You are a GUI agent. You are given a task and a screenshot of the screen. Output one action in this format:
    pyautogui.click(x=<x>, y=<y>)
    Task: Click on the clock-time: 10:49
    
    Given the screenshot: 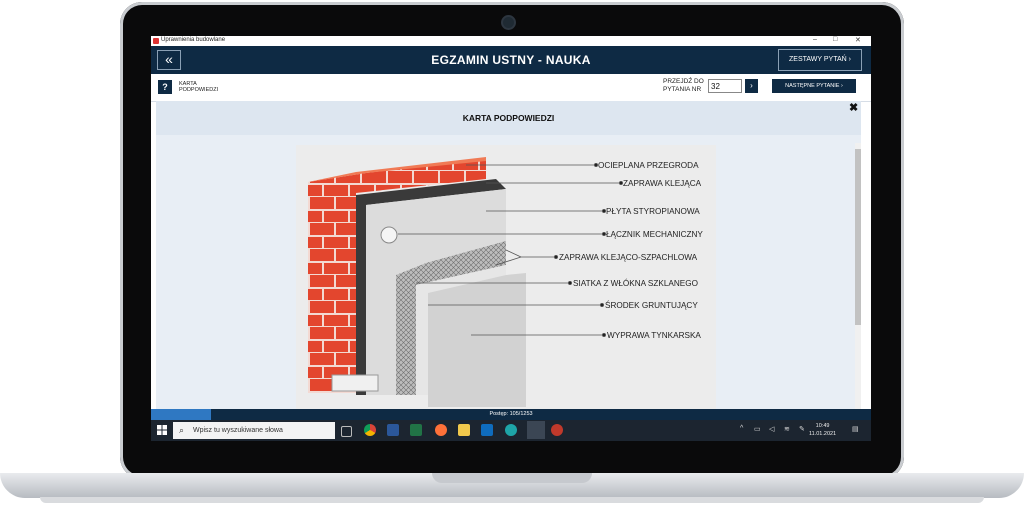 What is the action you would take?
    pyautogui.click(x=822, y=426)
    